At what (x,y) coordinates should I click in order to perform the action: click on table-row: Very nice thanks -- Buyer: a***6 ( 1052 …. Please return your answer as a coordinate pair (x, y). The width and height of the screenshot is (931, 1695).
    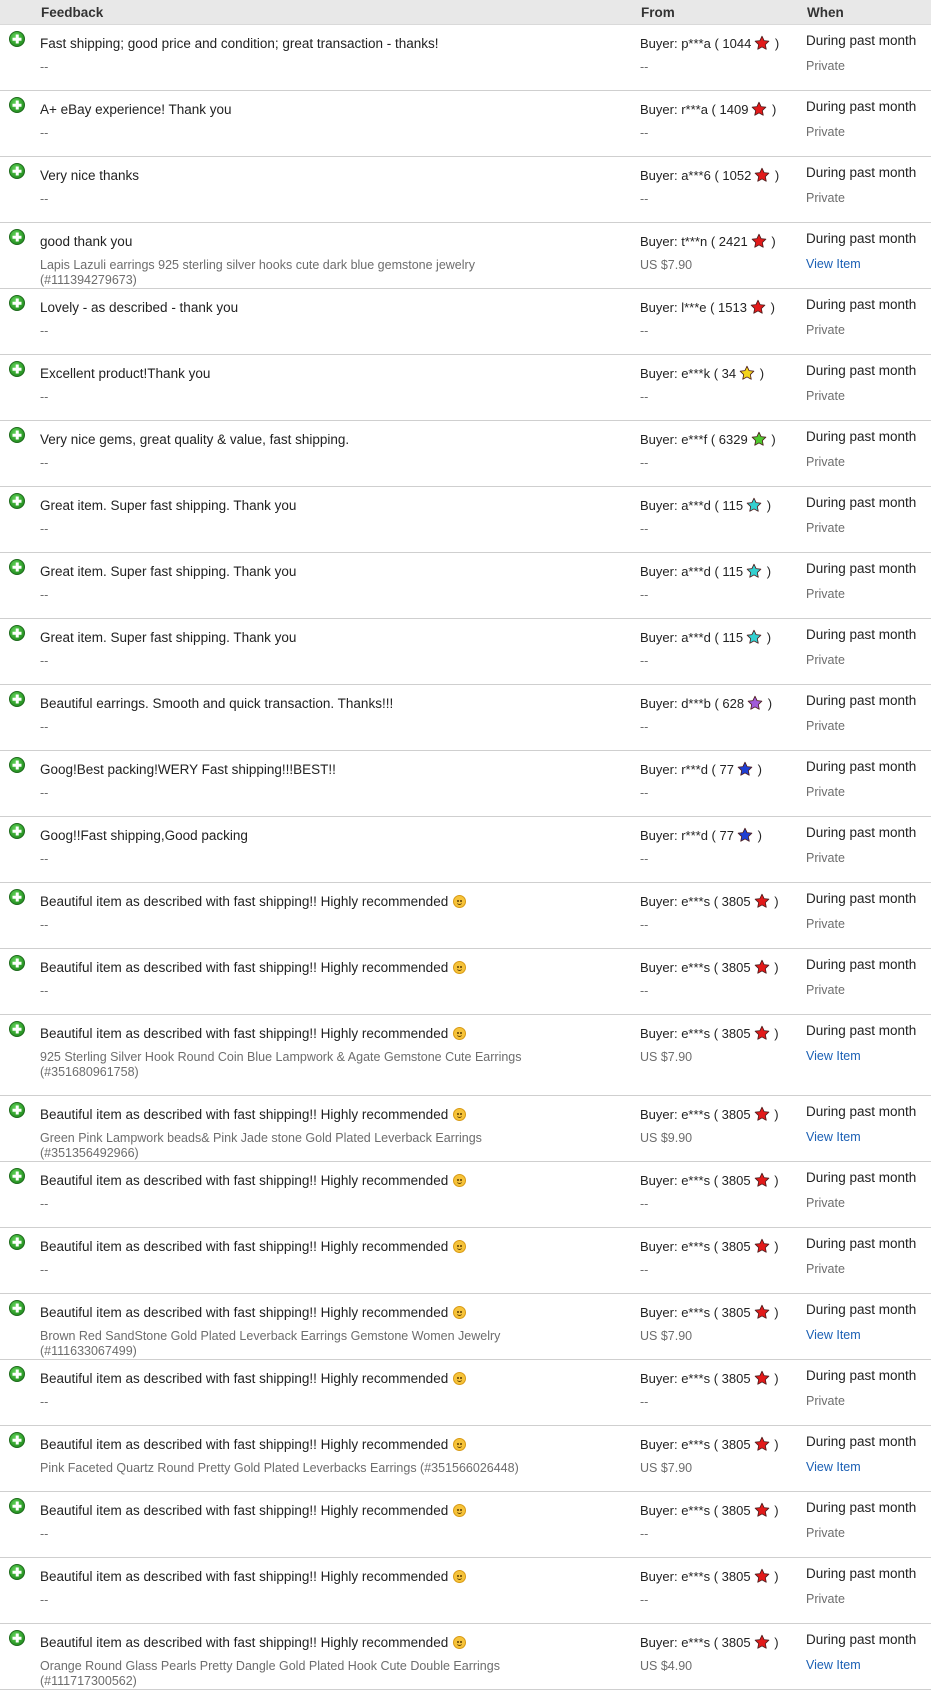
    Looking at the image, I should click on (465, 190).